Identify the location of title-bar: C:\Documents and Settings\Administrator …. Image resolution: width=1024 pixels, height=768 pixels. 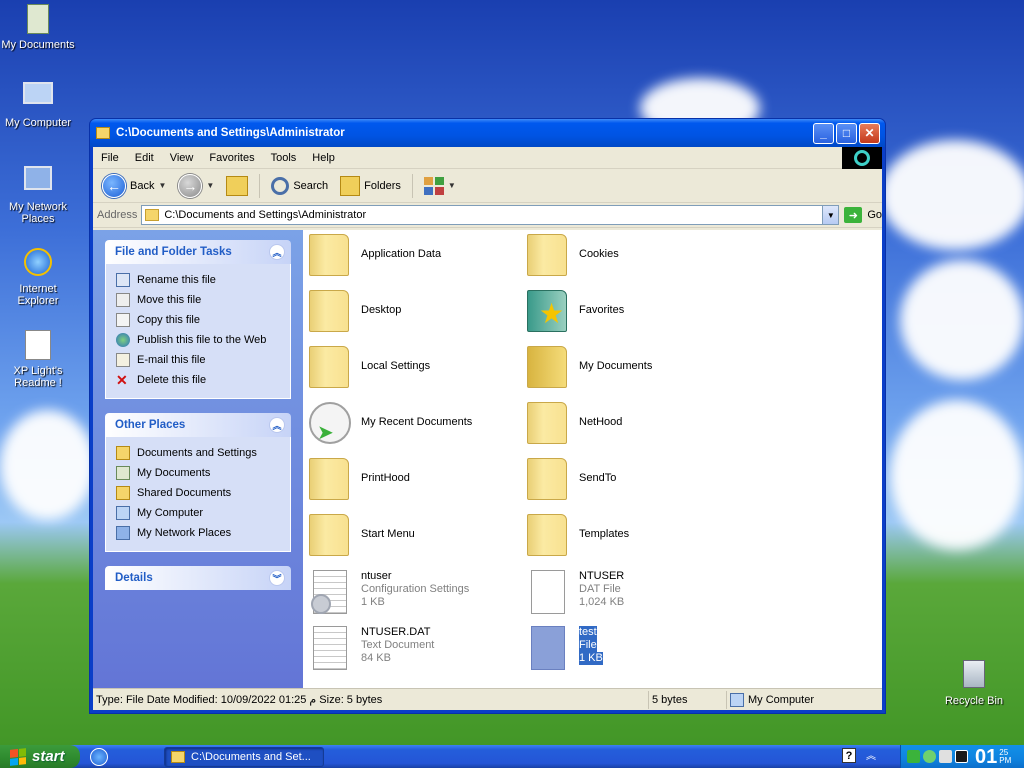
(487, 133).